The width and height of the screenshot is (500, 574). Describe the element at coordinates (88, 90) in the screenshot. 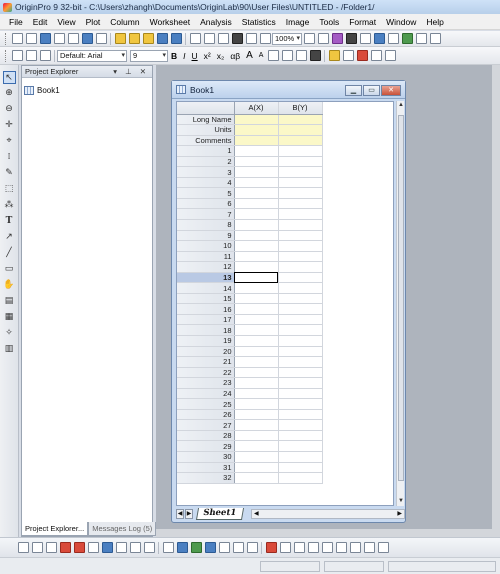

I see `explorer-item-book1: Book1` at that location.